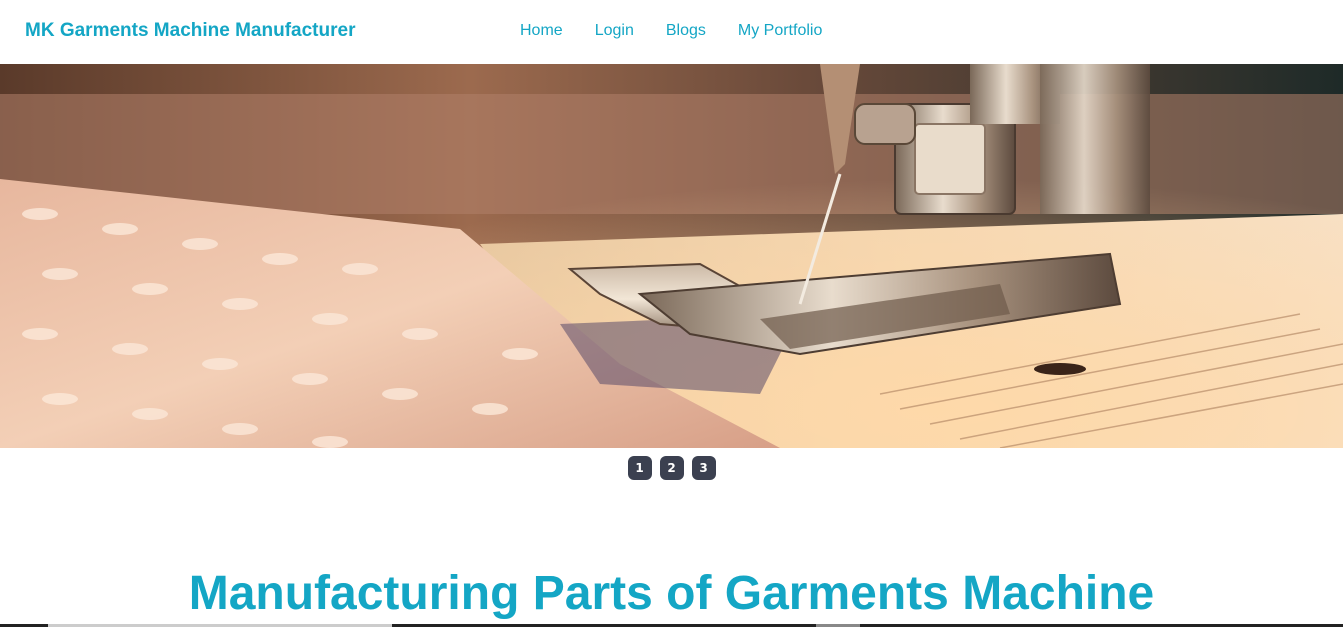 This screenshot has width=1343, height=627. What do you see at coordinates (541, 31) in the screenshot?
I see `nav-home-link: Home` at bounding box center [541, 31].